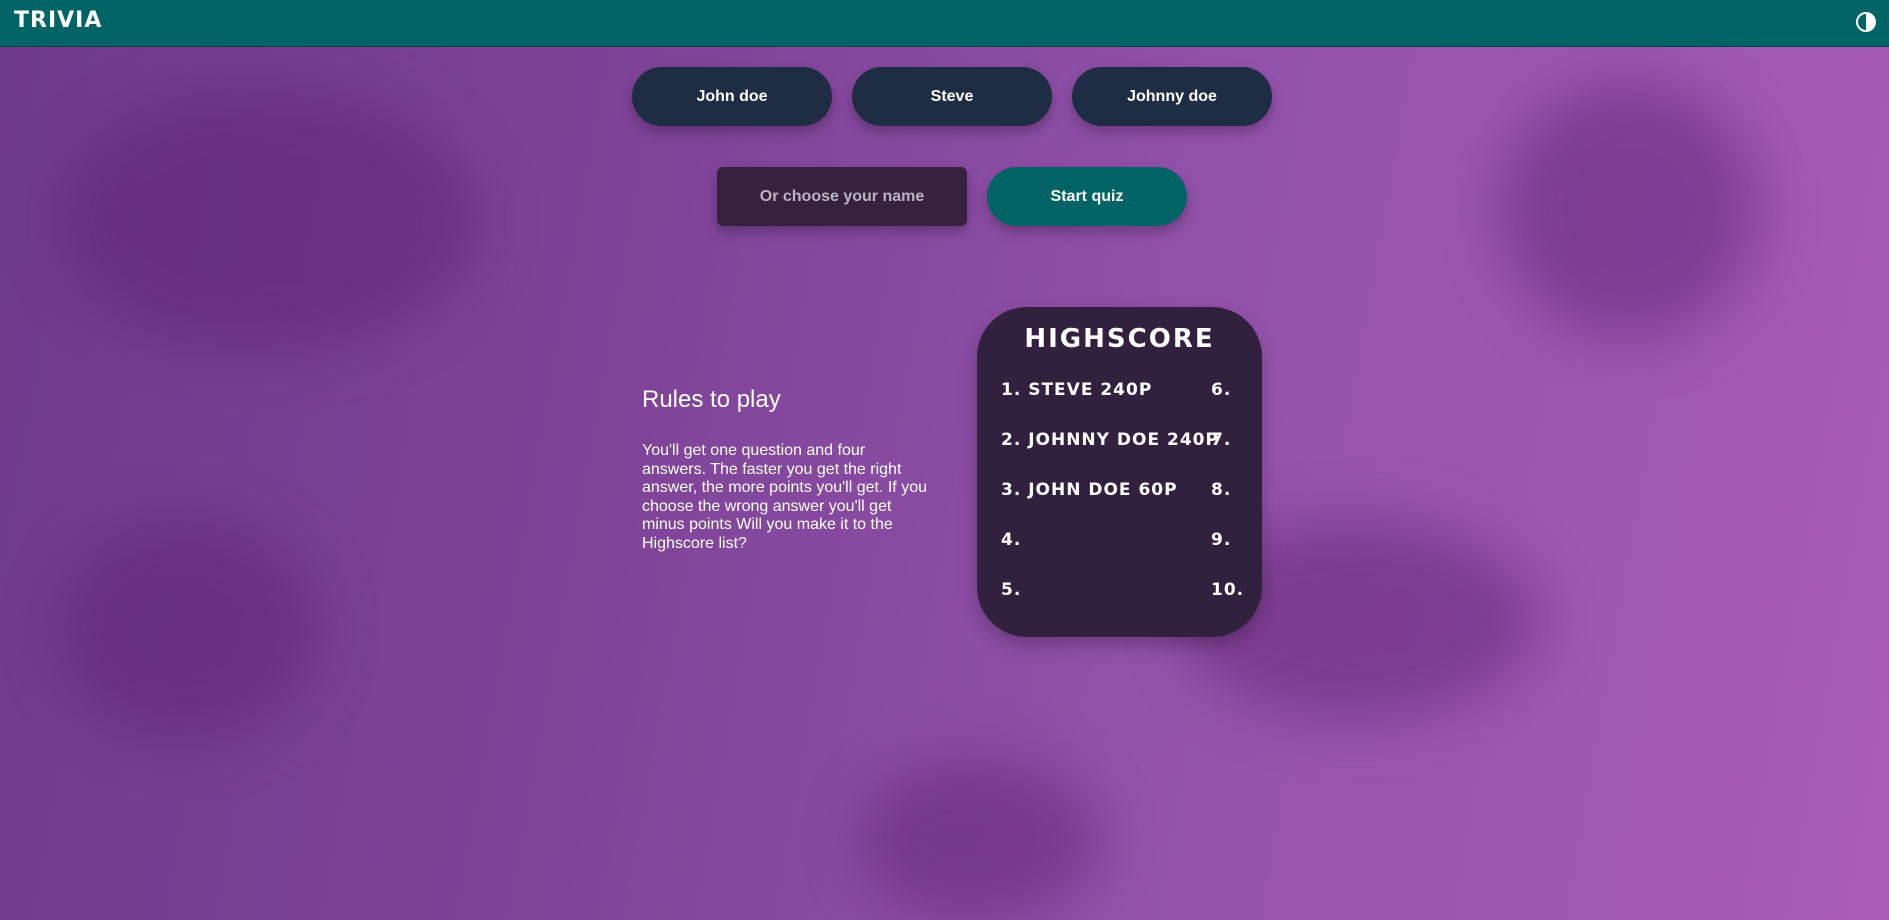 The width and height of the screenshot is (1889, 920). Describe the element at coordinates (1119, 339) in the screenshot. I see `highscore-title: HIGHSCORE` at that location.